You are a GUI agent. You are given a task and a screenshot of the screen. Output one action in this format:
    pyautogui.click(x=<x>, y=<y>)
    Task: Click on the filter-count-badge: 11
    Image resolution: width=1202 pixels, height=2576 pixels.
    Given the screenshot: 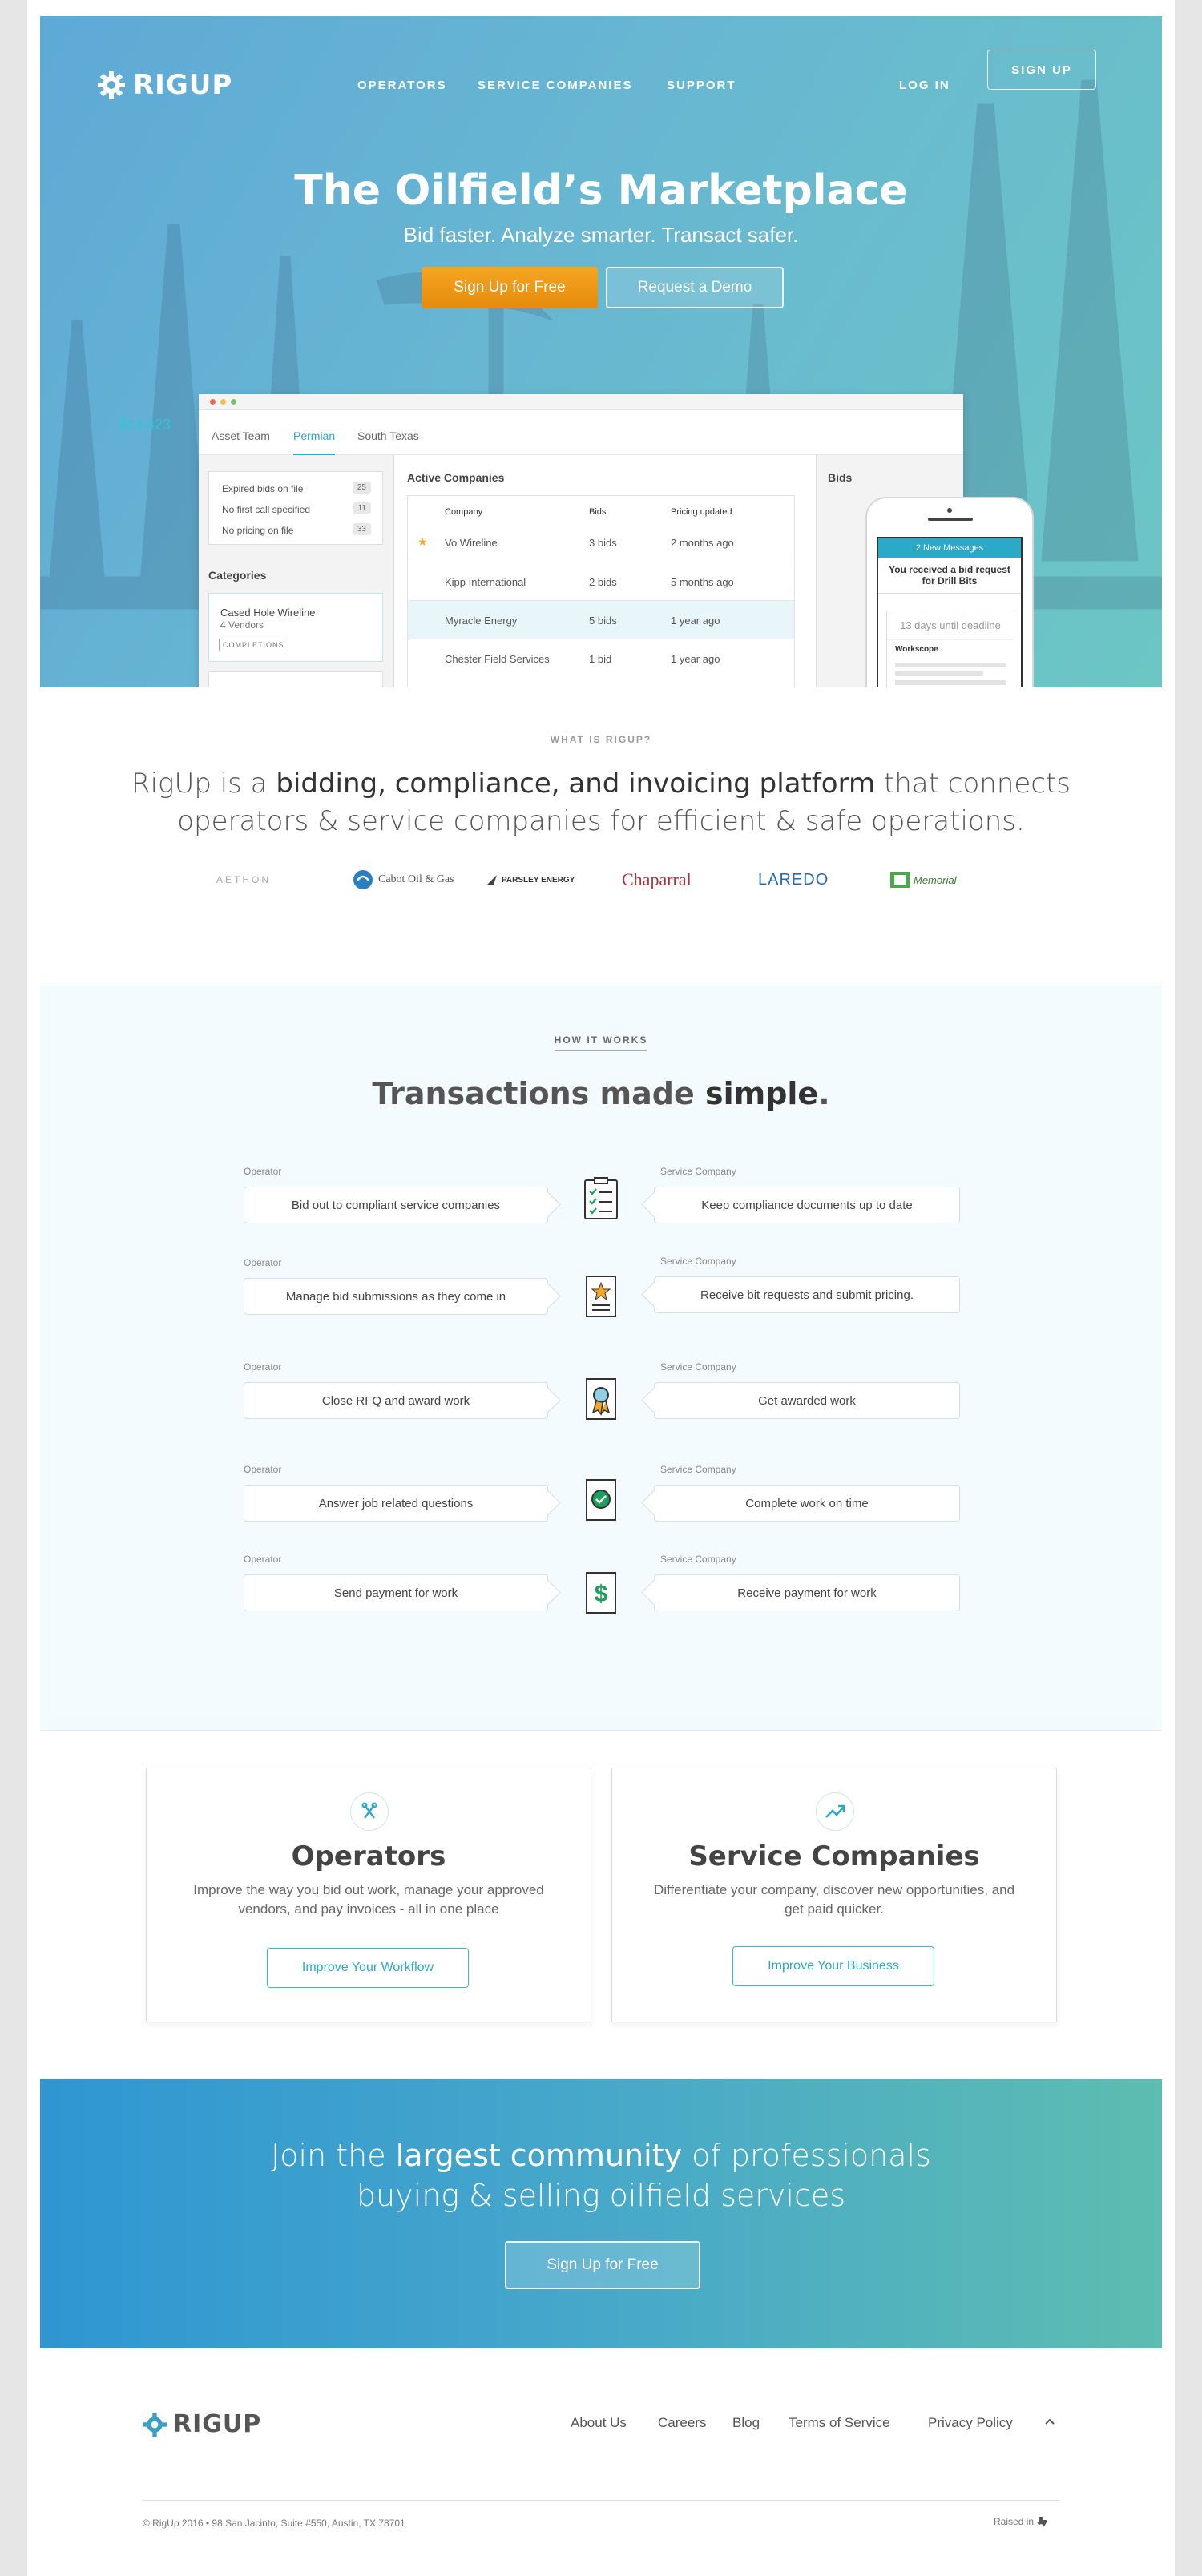 What is the action you would take?
    pyautogui.click(x=362, y=508)
    